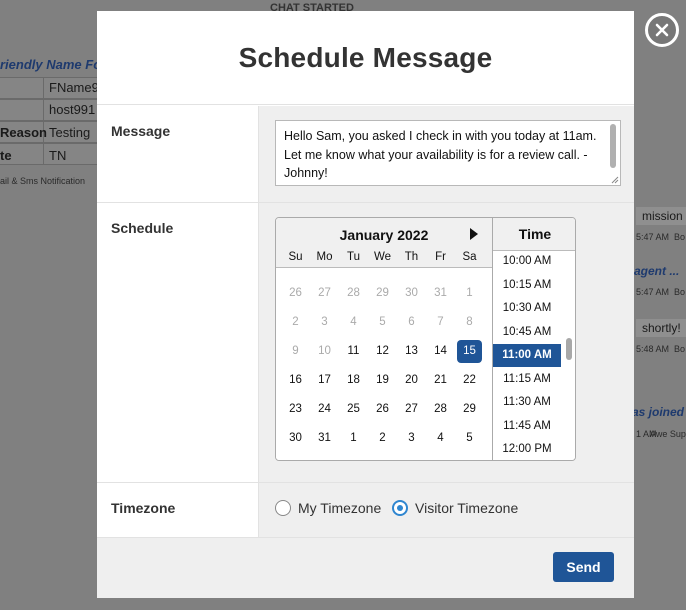  I want to click on close-button, so click(662, 30).